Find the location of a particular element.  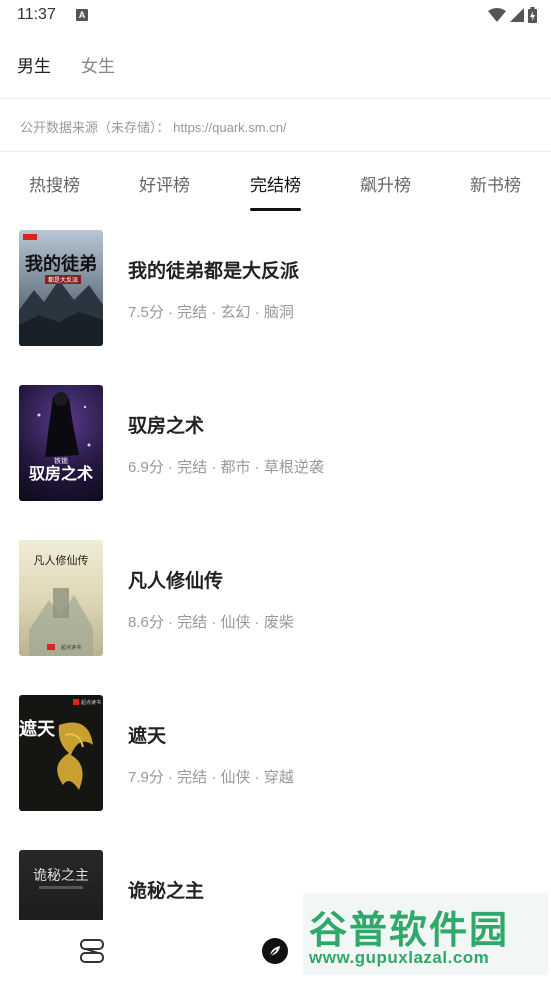

tab-female: 女生 is located at coordinates (98, 64).